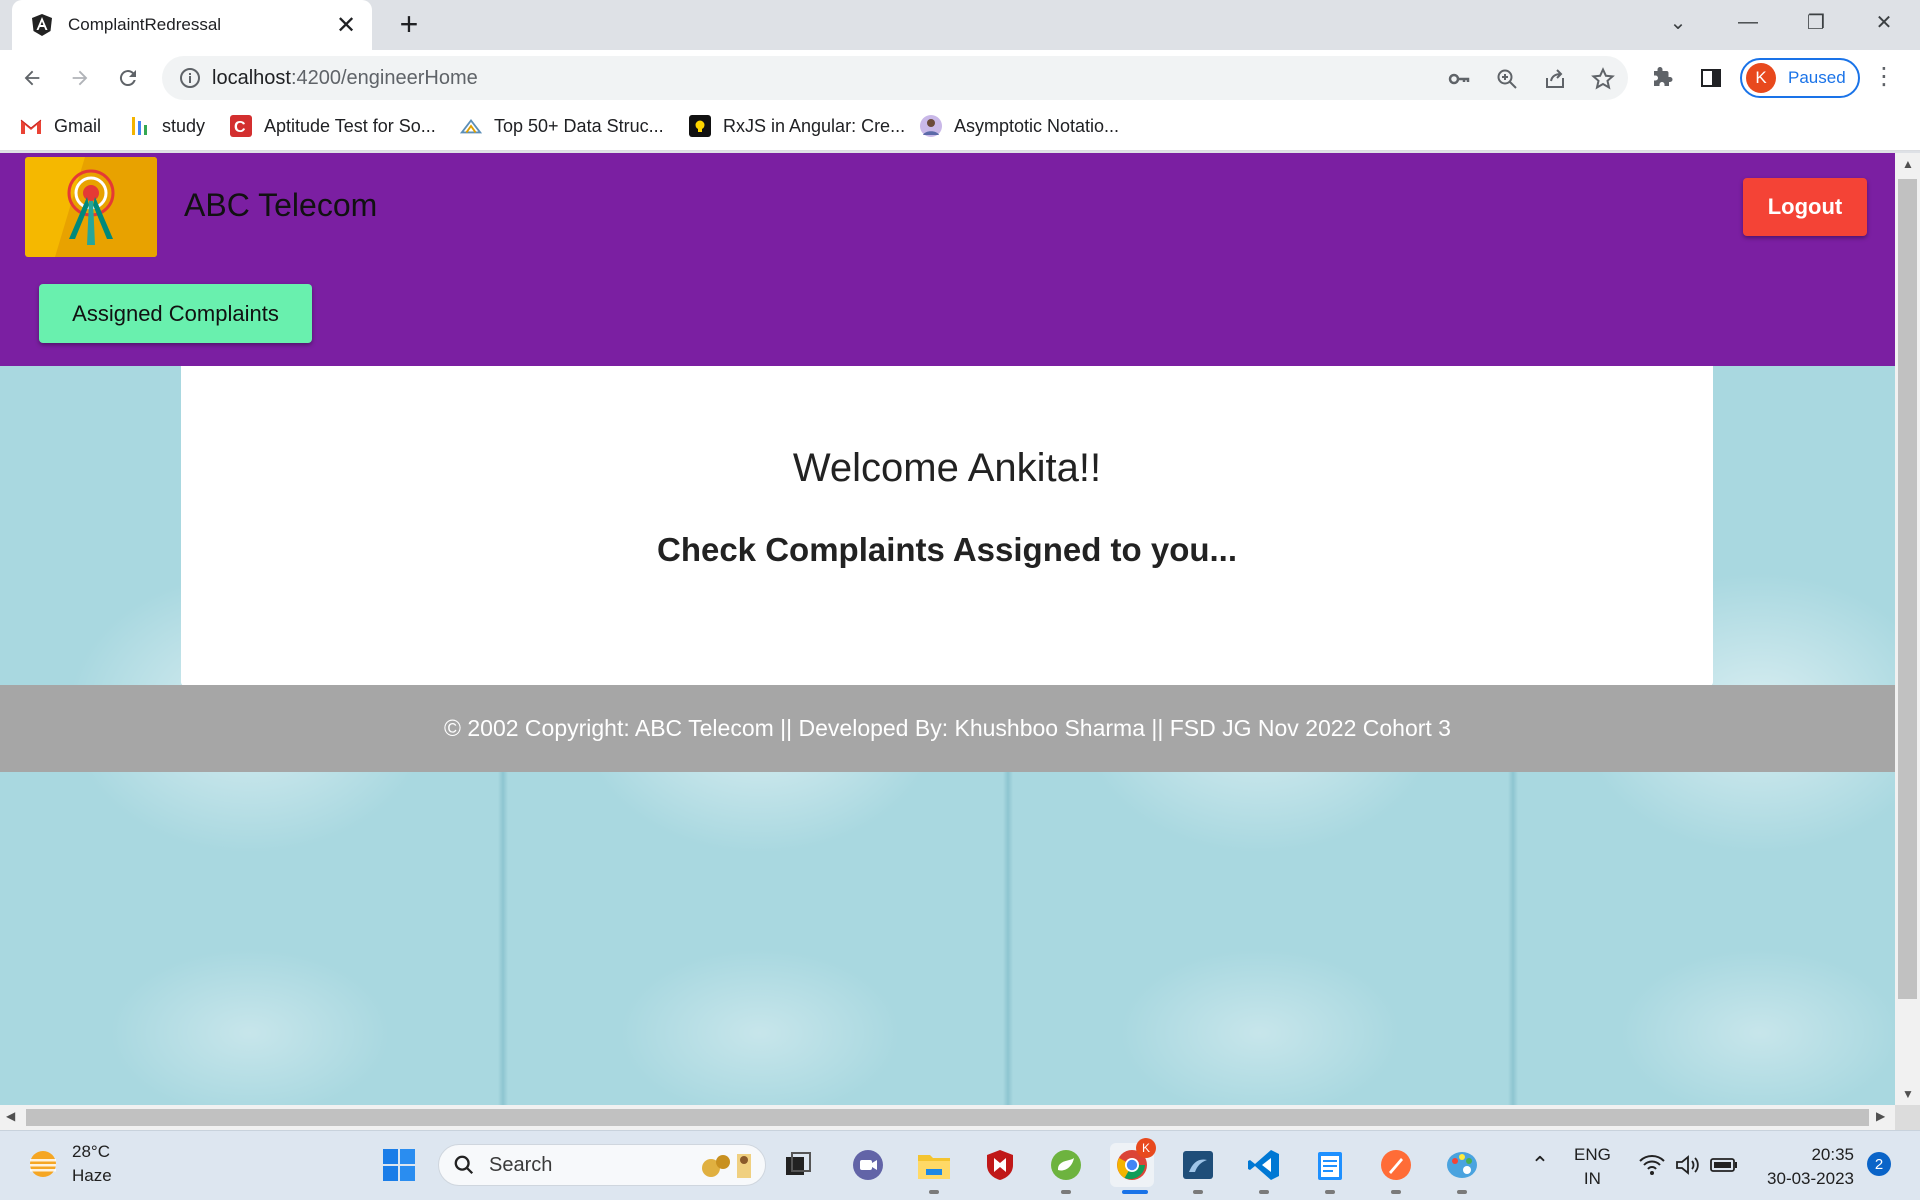 This screenshot has height=1200, width=1920. I want to click on scroll-left-icon: ◀, so click(10, 1116).